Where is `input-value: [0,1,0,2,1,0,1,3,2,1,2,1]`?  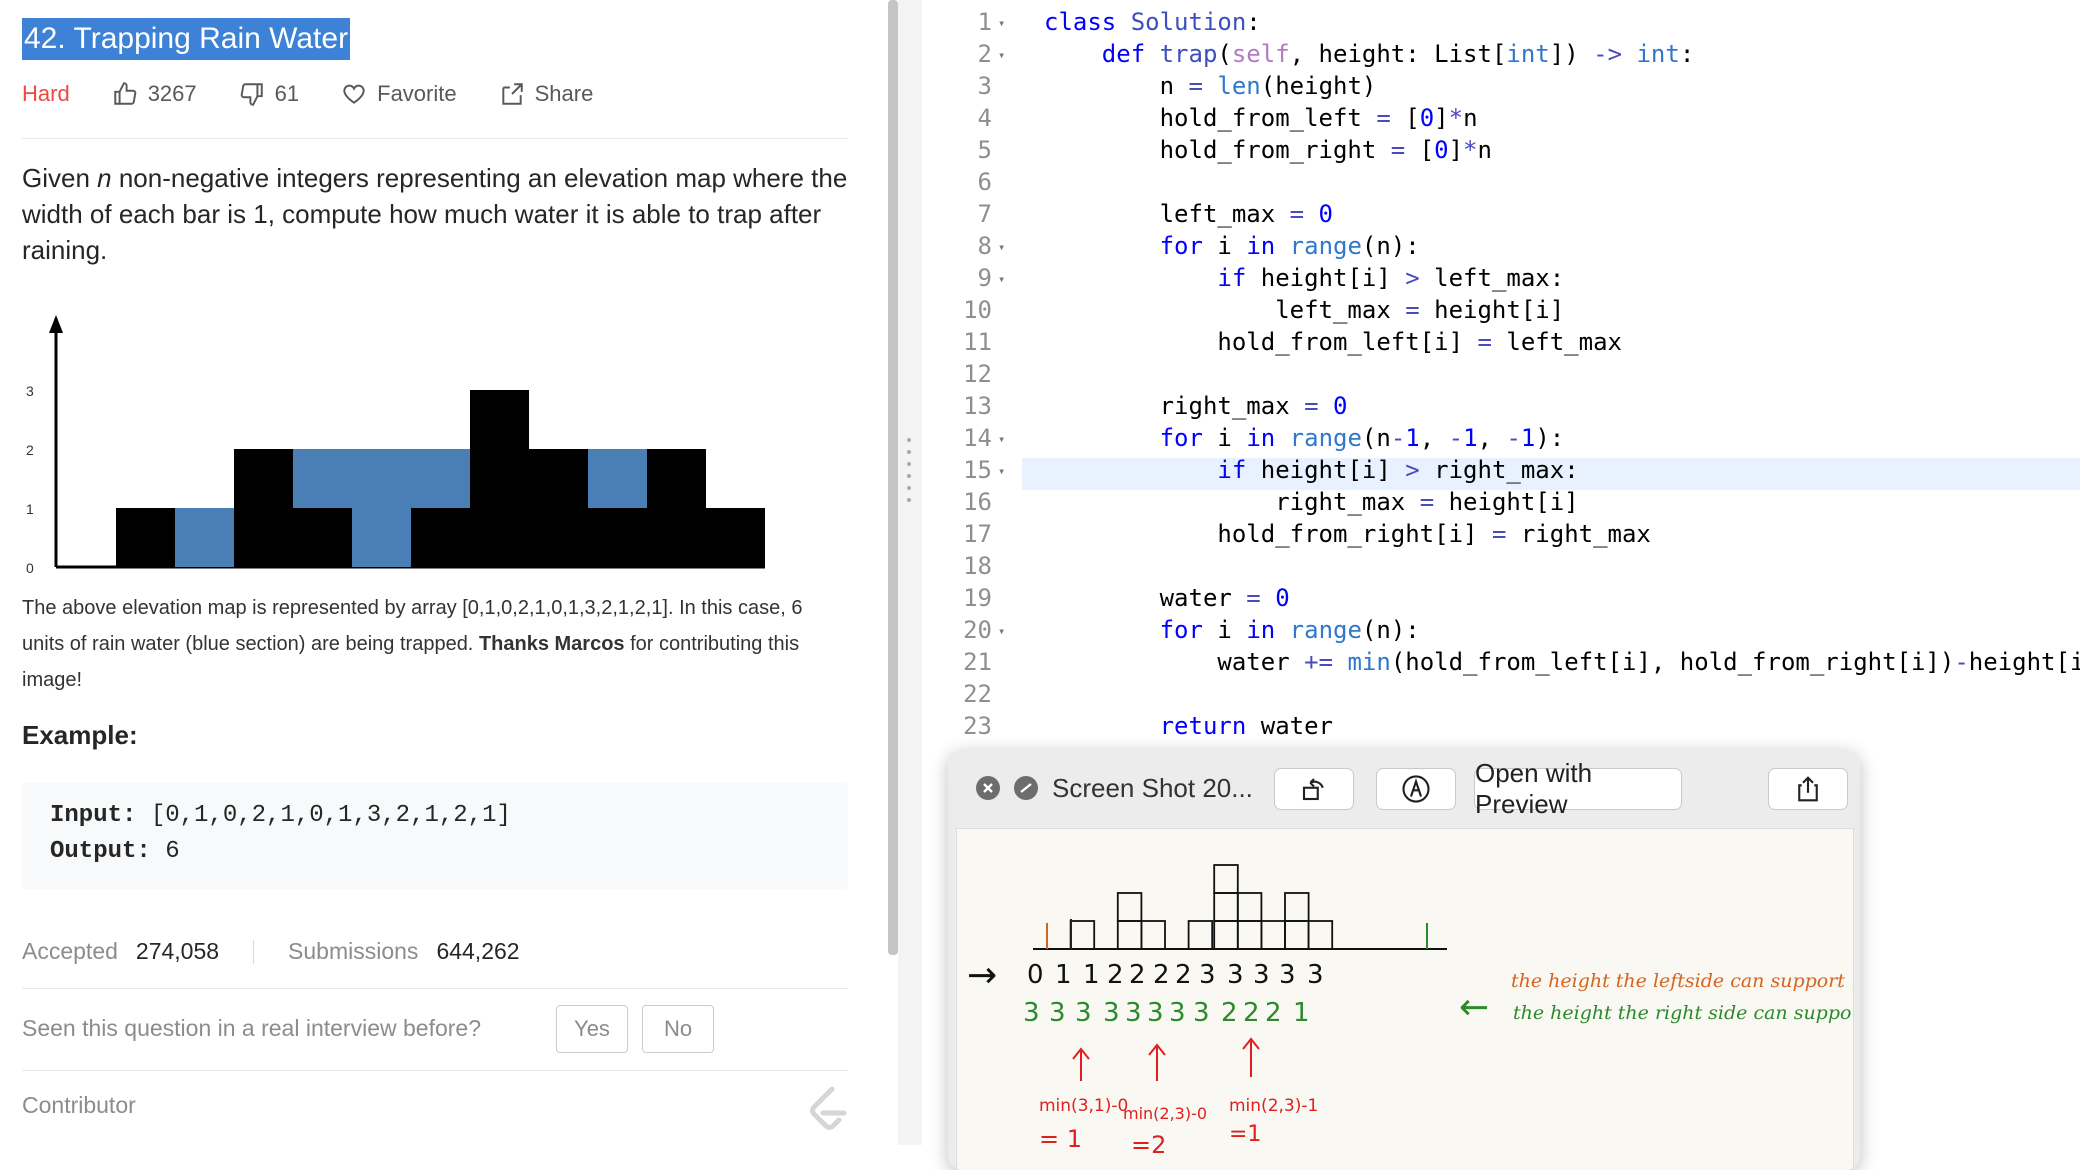
input-value: [0,1,0,2,1,0,1,3,2,1,2,1] is located at coordinates (323, 815).